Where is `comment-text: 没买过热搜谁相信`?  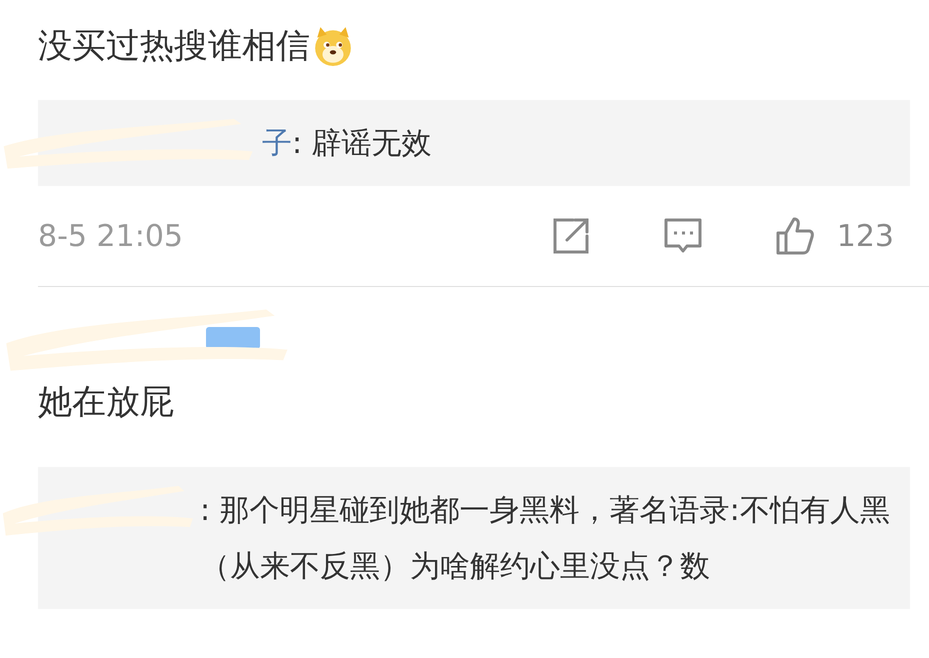
comment-text: 没买过热搜谁相信 is located at coordinates (174, 46).